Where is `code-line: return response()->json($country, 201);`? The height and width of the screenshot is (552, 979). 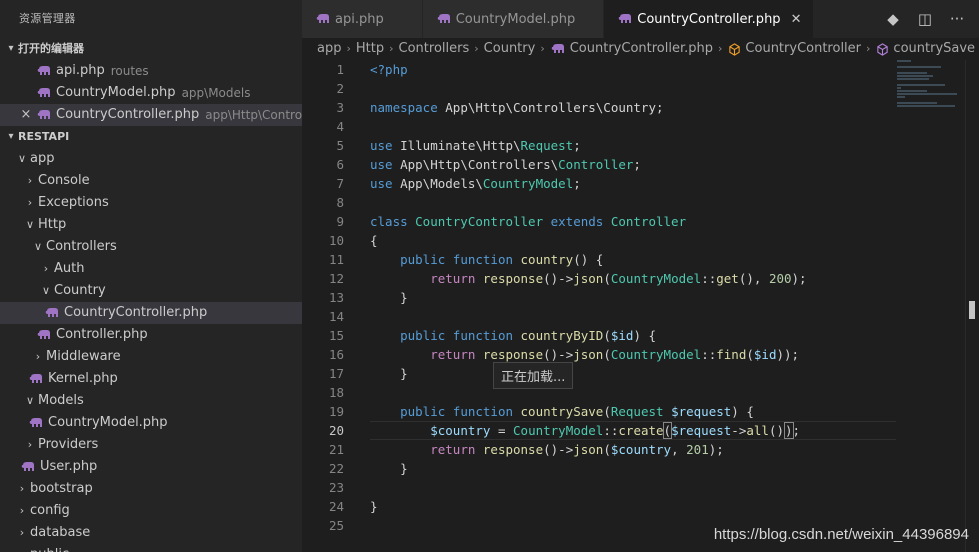 code-line: return response()->json($country, 201); is located at coordinates (632, 449).